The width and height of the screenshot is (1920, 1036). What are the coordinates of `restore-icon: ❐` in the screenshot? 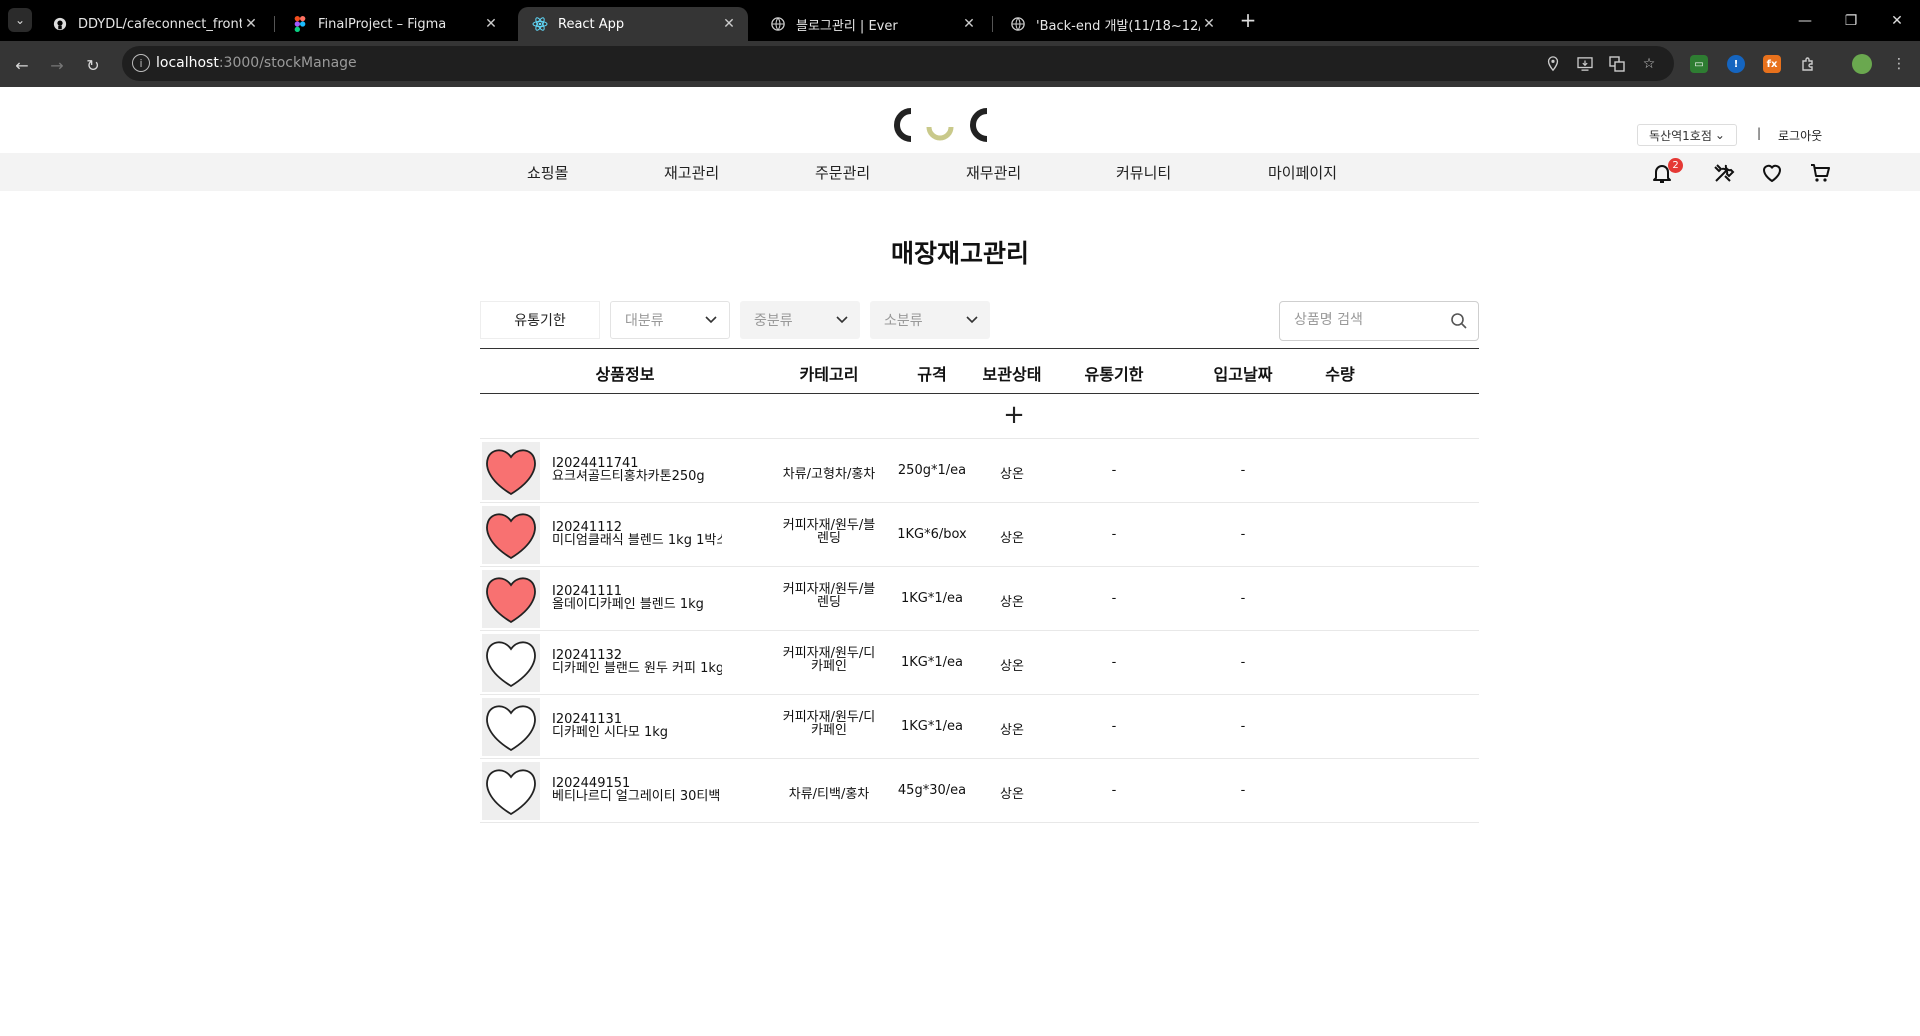 It's located at (1851, 20).